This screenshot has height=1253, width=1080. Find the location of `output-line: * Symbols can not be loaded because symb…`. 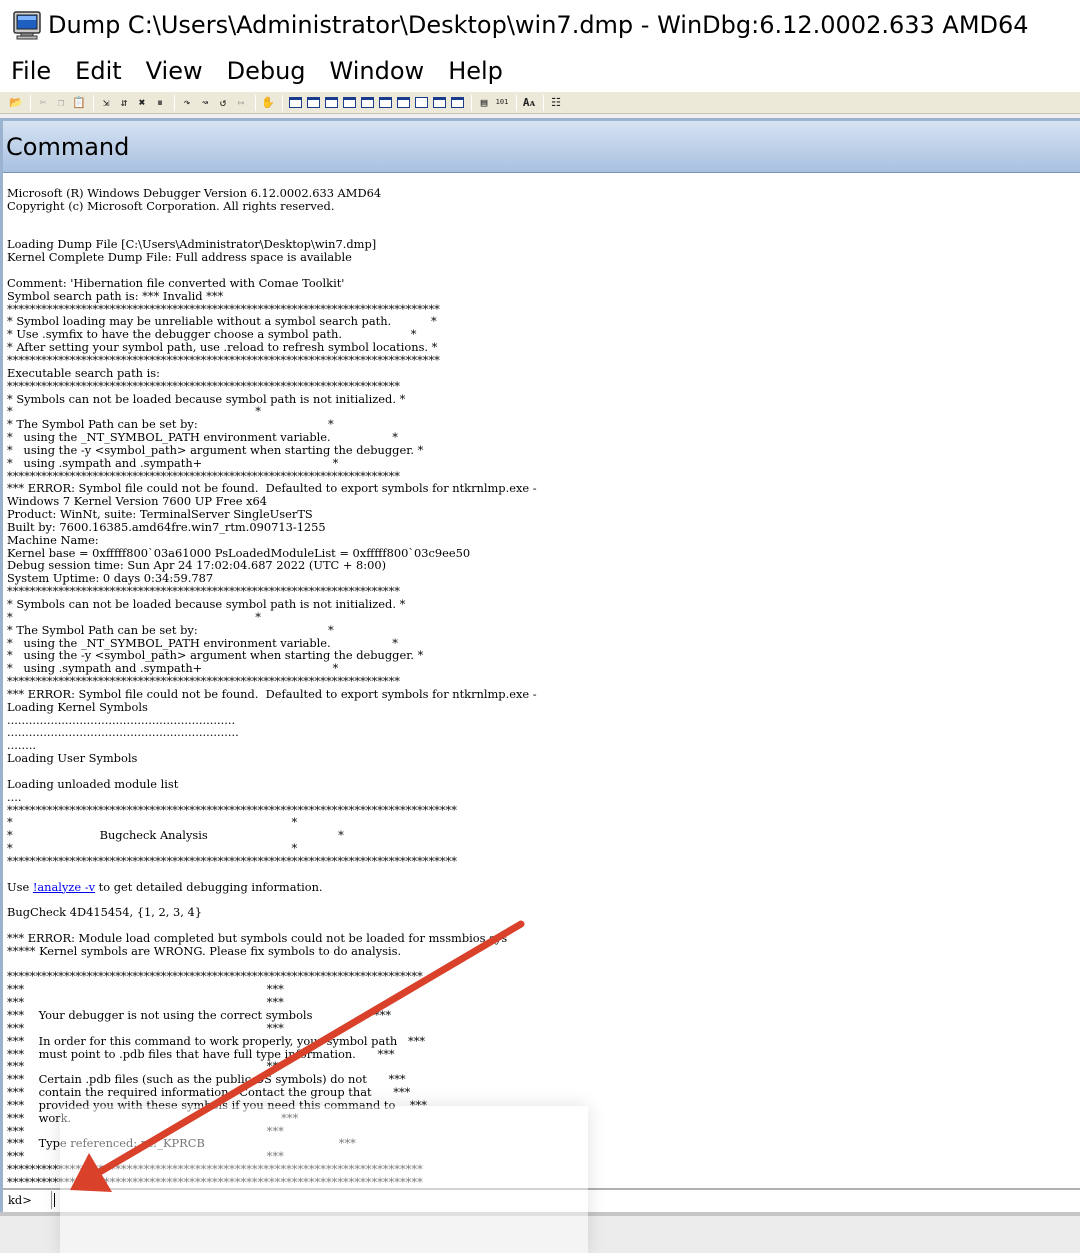

output-line: * Symbols can not be loaded because symb… is located at coordinates (206, 604).